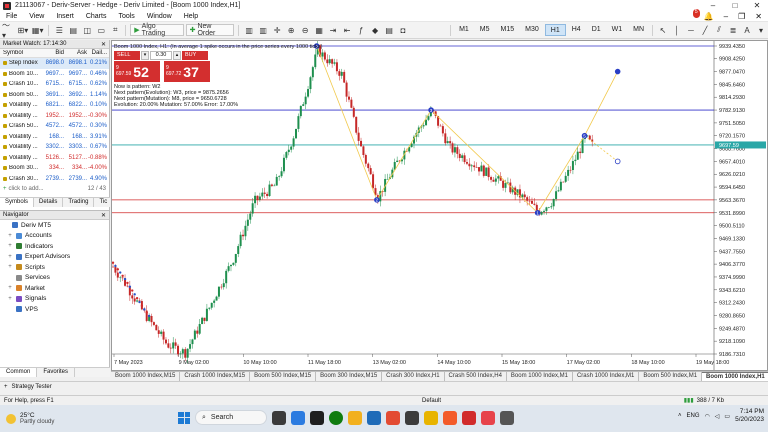 This screenshot has height=432, width=768. Describe the element at coordinates (761, 30) in the screenshot. I see `shapes-icon: ▾` at that location.